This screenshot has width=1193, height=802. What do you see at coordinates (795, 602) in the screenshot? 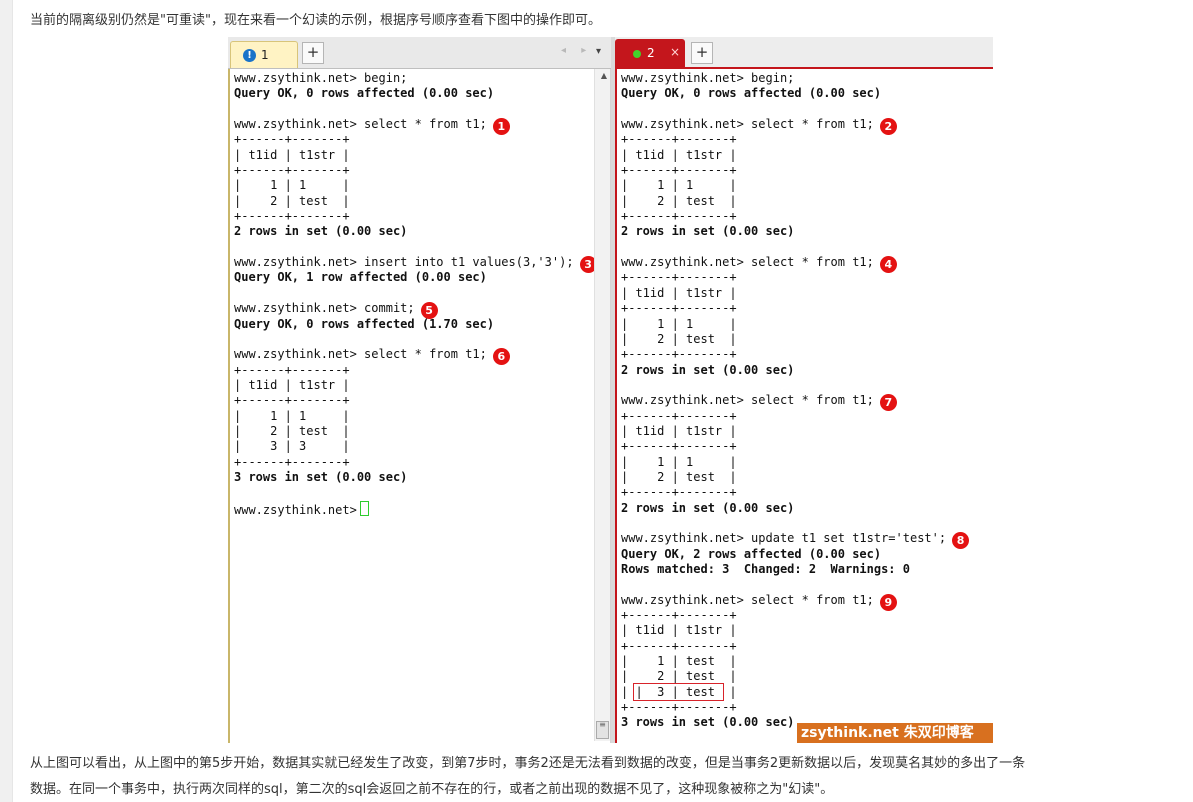
I see `terminal-line: www.zsythink.net> select * from t1; 9` at bounding box center [795, 602].